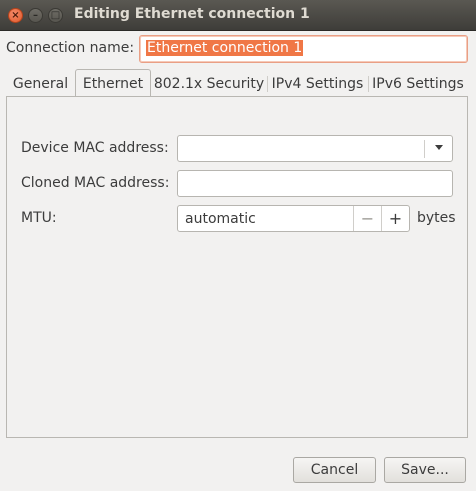 Image resolution: width=476 pixels, height=491 pixels. I want to click on minus-icon: −, so click(367, 218).